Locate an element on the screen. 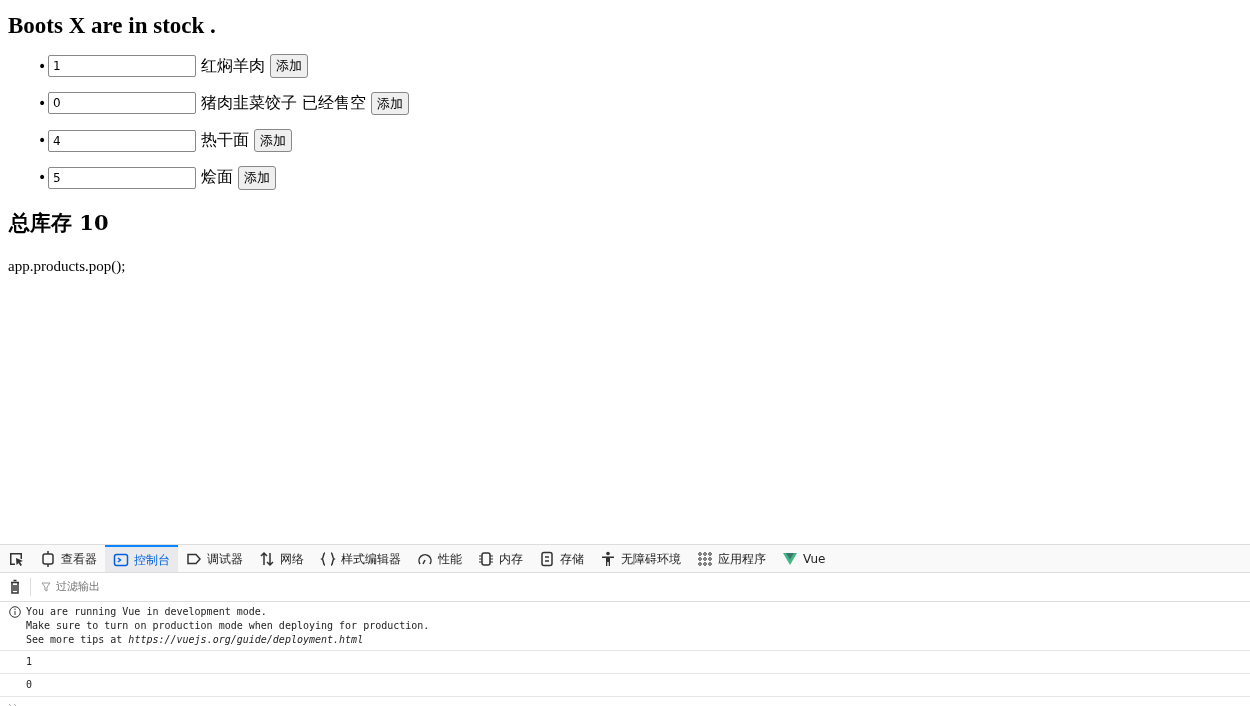  console-message: 0 is located at coordinates (30, 685).